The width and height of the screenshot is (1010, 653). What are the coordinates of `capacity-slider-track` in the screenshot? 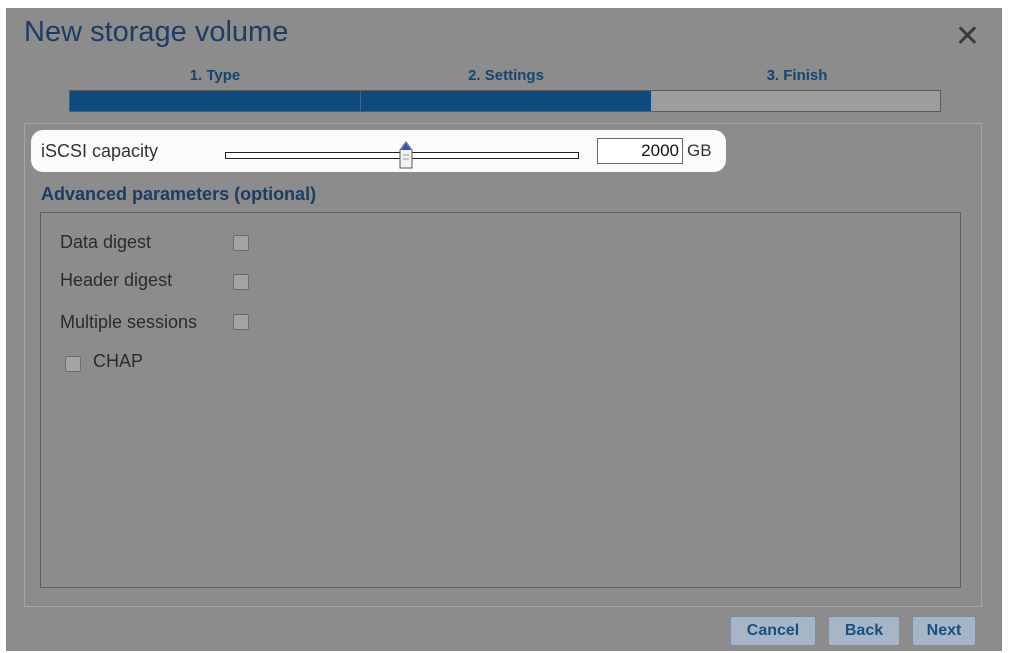 It's located at (402, 155).